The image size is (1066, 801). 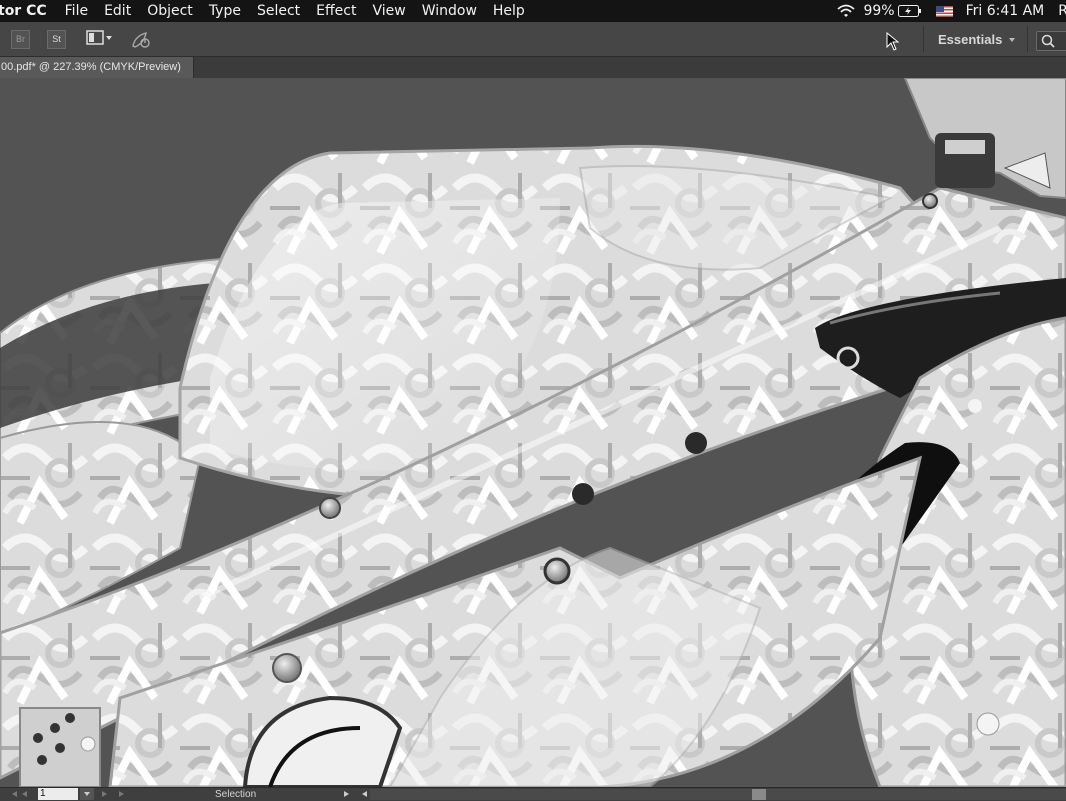 I want to click on battery-icon, so click(x=909, y=11).